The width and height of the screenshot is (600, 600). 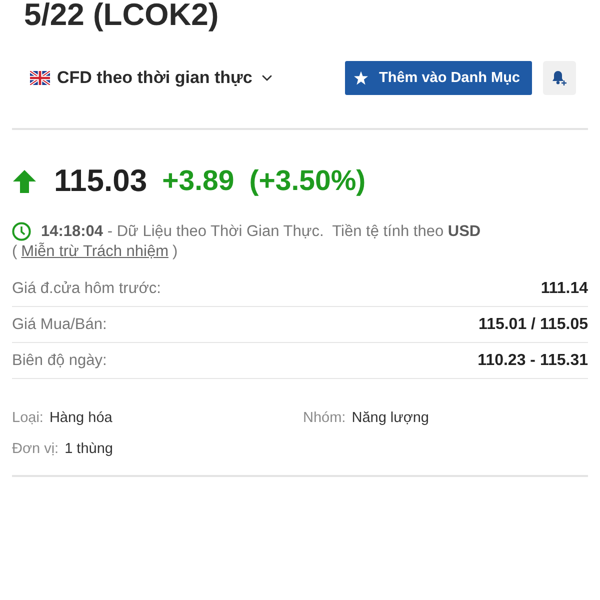 What do you see at coordinates (307, 181) in the screenshot?
I see `percent-change: (+3.50%)` at bounding box center [307, 181].